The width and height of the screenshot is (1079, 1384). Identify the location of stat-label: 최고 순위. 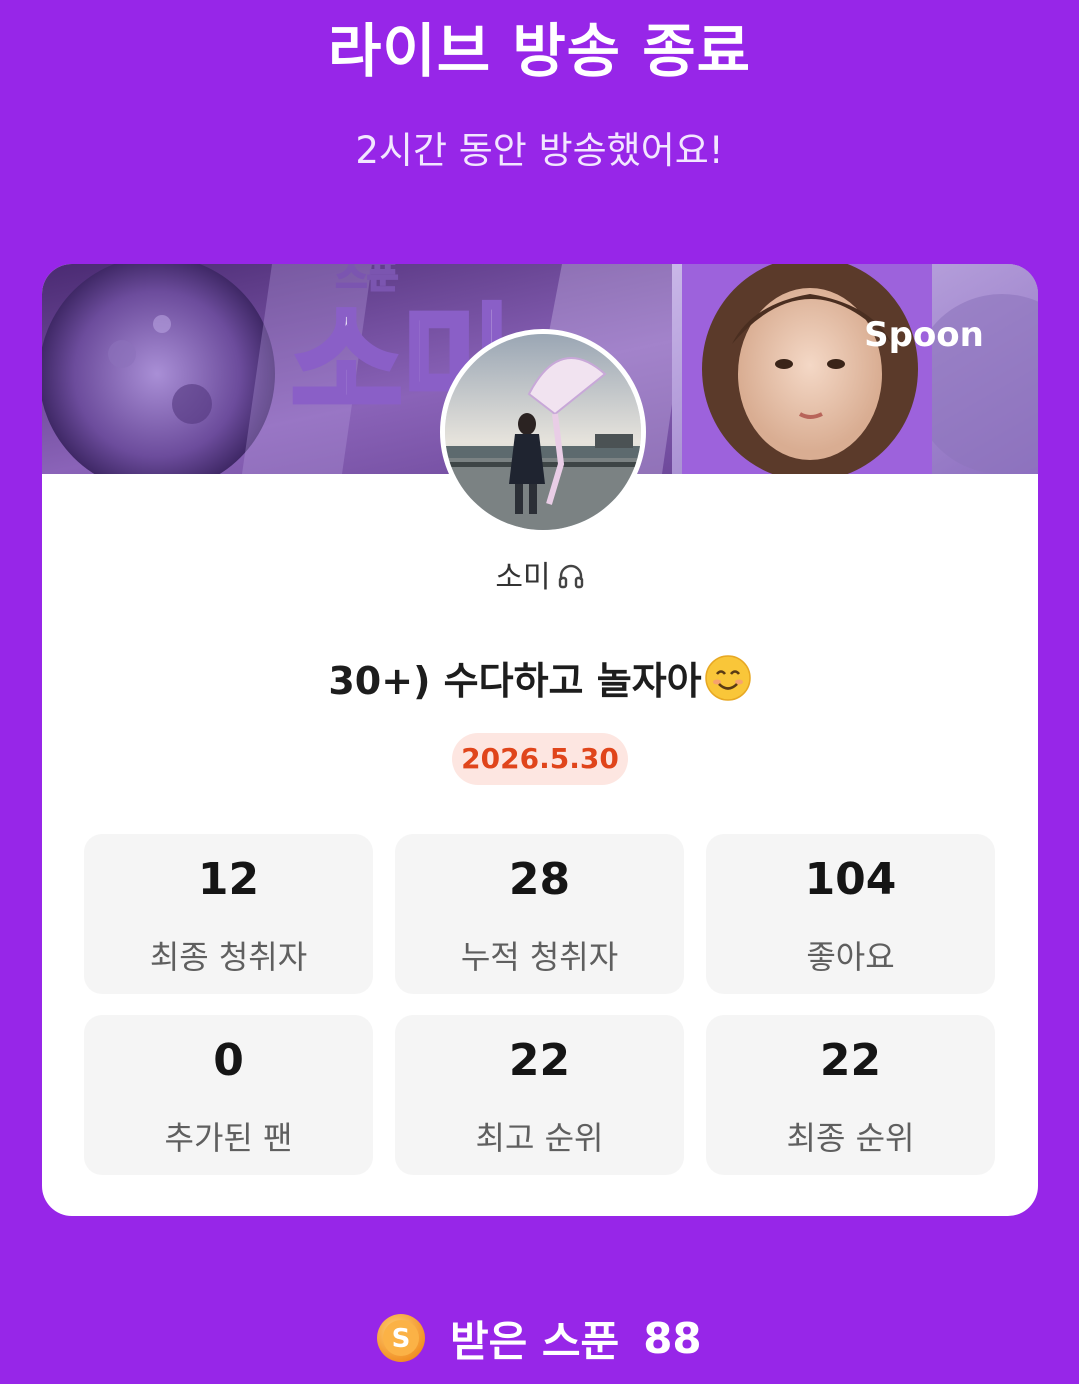
(539, 1138).